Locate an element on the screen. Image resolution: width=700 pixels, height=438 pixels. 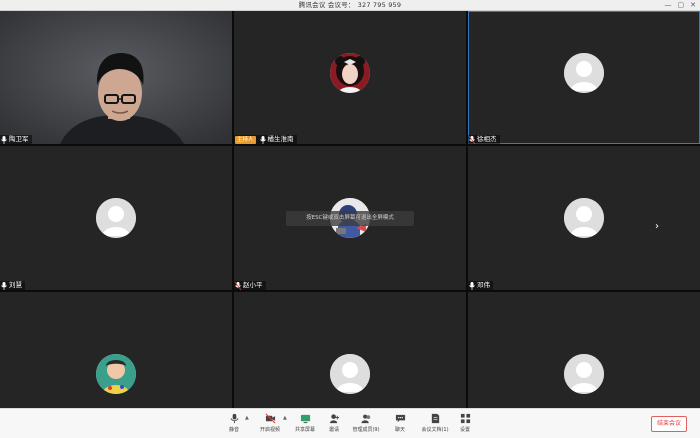
participant-namebar: 刘慧 is located at coordinates (12, 285).